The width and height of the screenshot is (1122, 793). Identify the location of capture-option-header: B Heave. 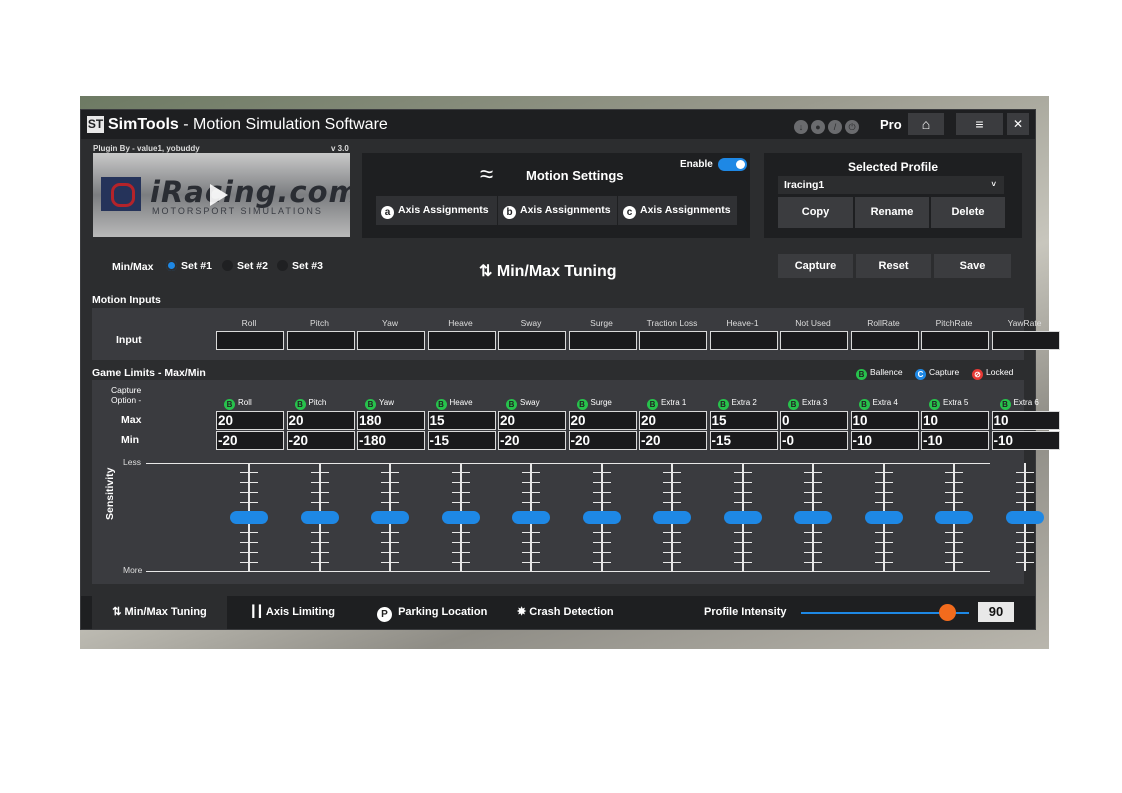
(454, 404).